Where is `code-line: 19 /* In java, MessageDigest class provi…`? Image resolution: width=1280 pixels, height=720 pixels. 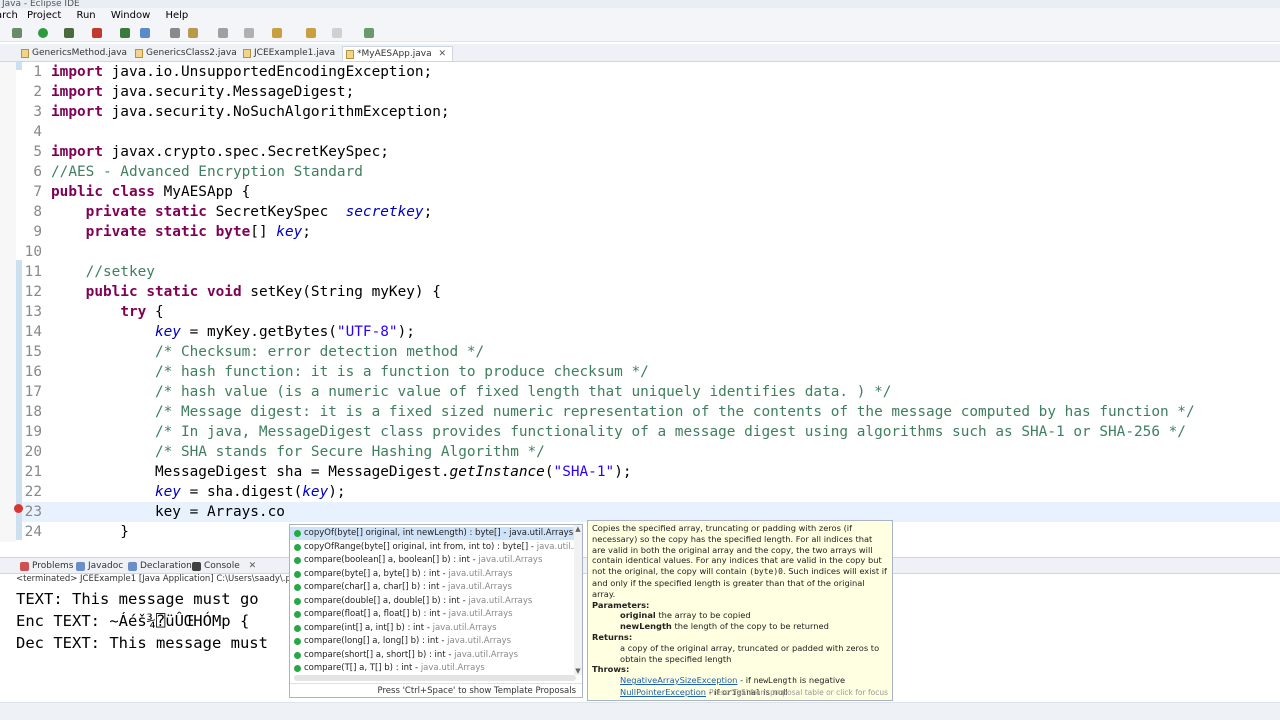 code-line: 19 /* In java, MessageDigest class provi… is located at coordinates (651, 432).